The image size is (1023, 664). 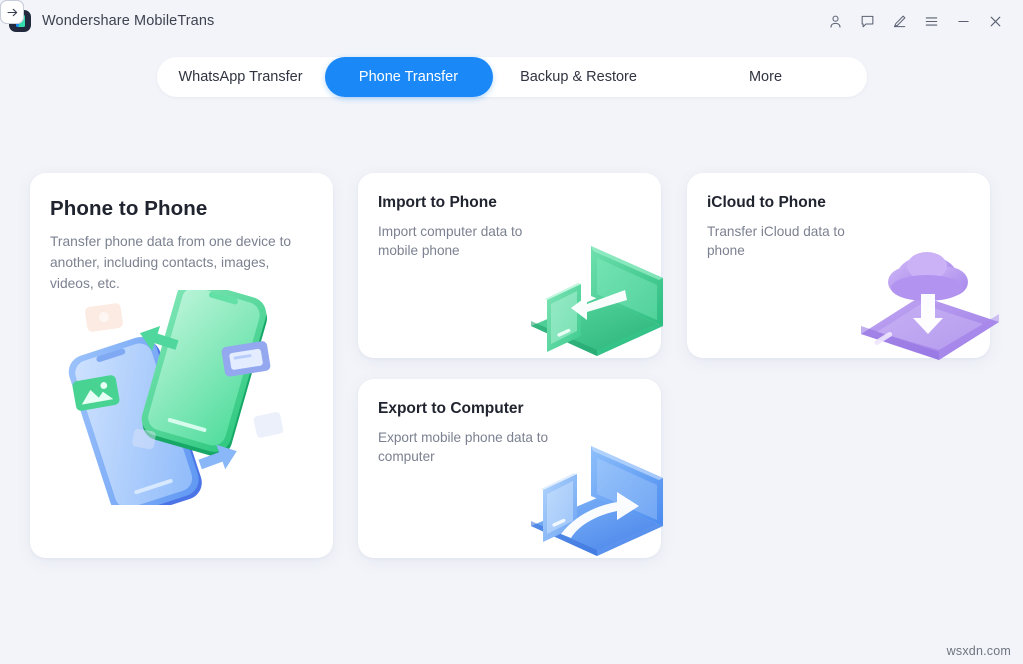 I want to click on card-title-export-to-computer: Export to Computer, so click(x=451, y=408).